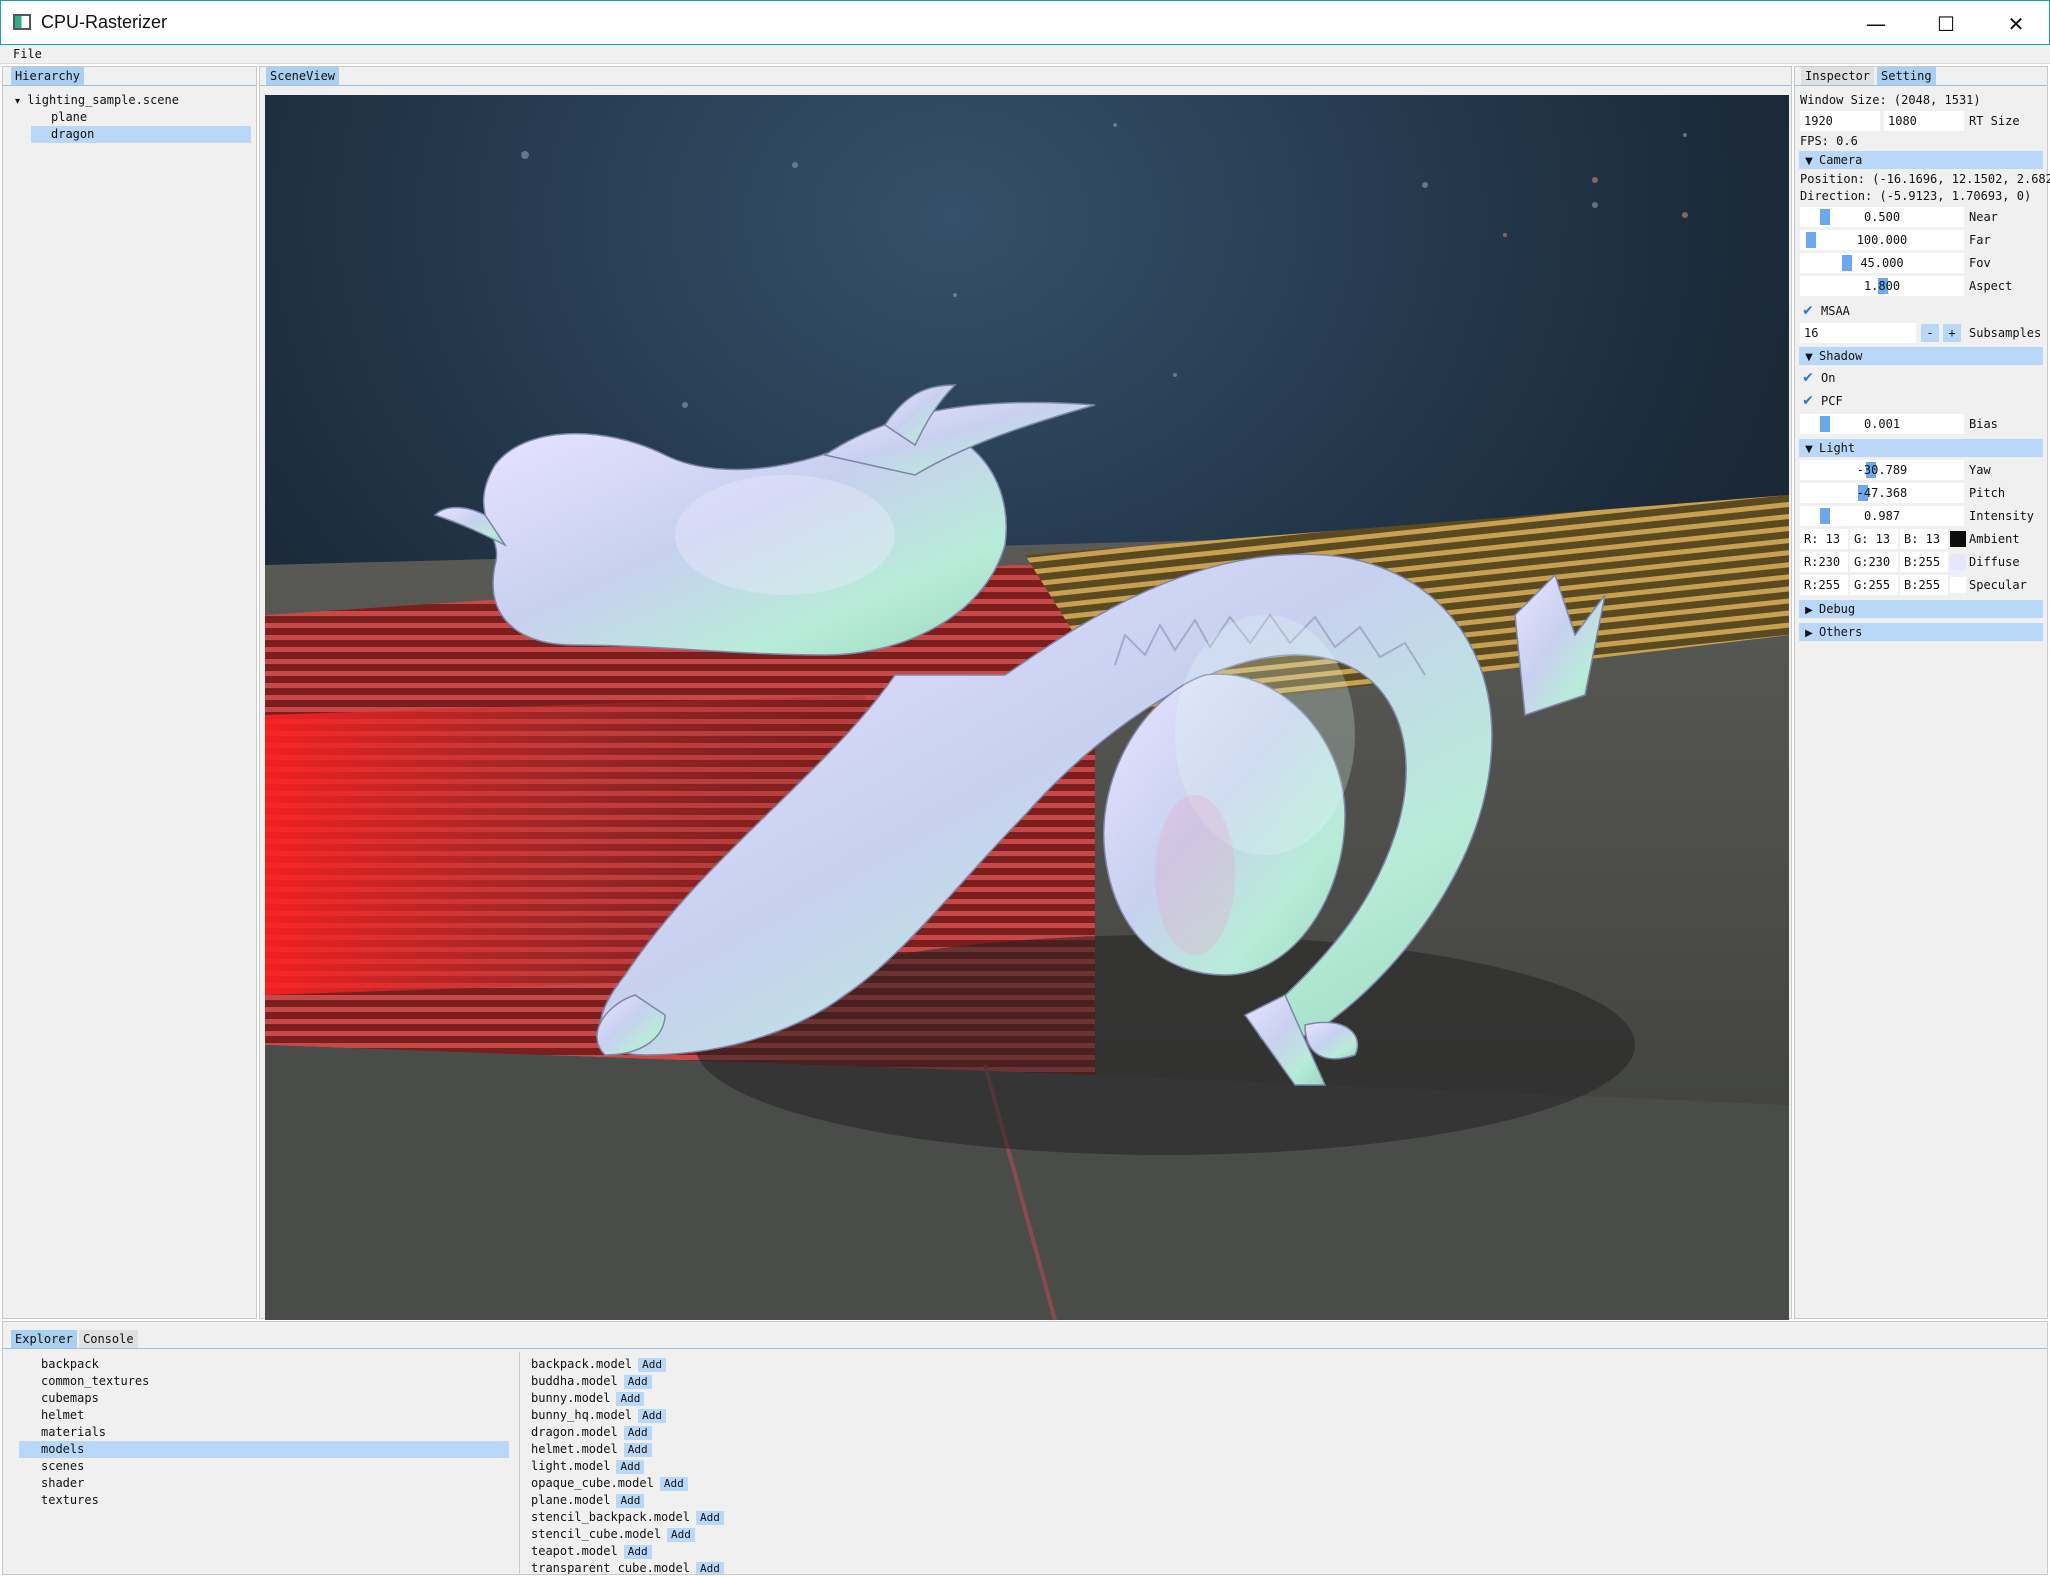  What do you see at coordinates (141, 134) in the screenshot?
I see `tree-item-dragon: dragon` at bounding box center [141, 134].